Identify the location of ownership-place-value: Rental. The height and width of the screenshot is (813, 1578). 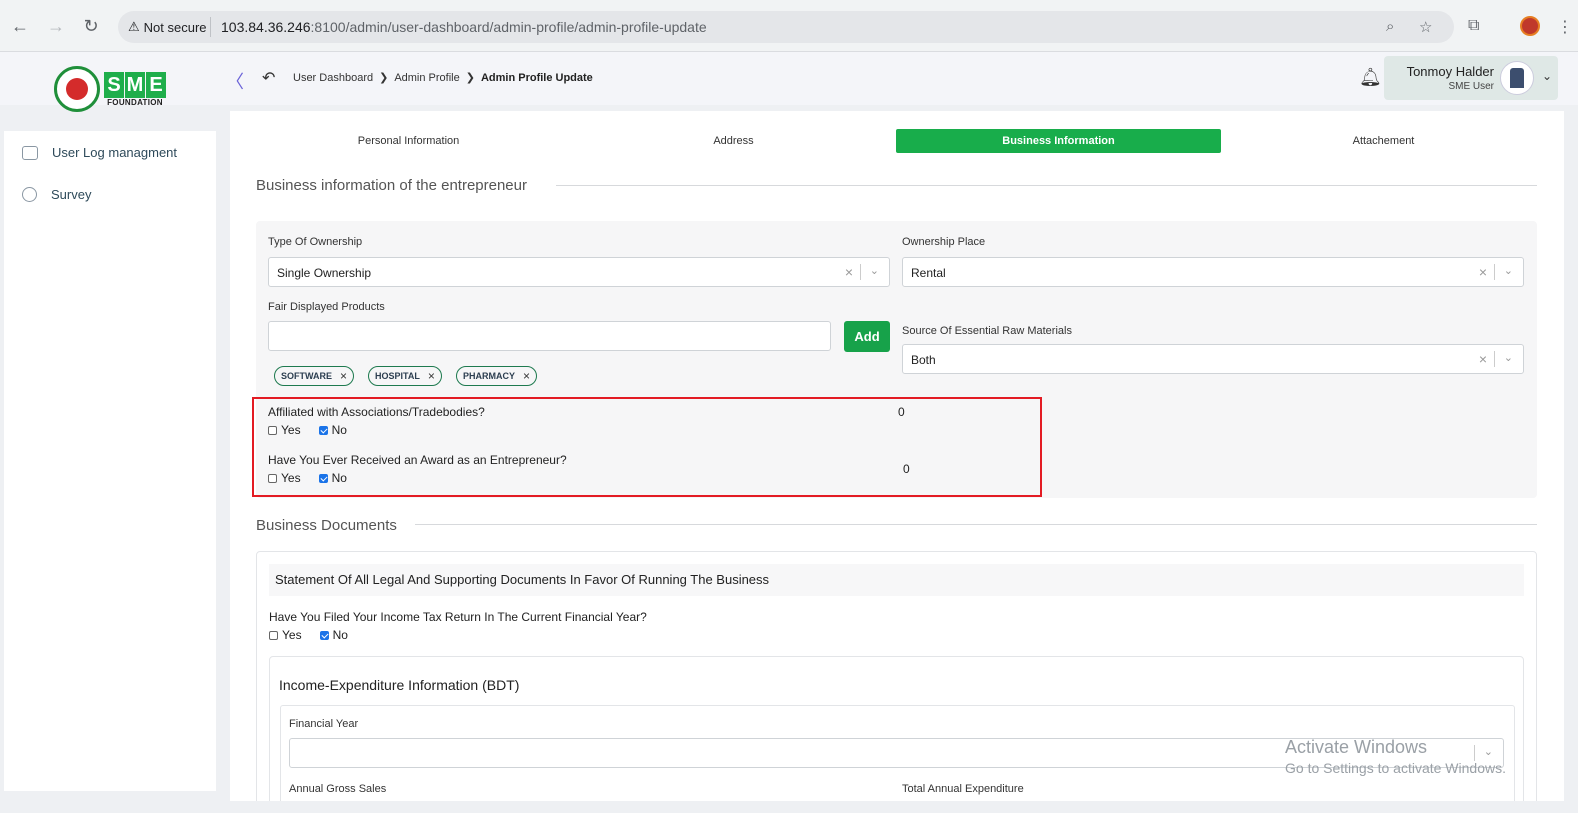
(928, 273).